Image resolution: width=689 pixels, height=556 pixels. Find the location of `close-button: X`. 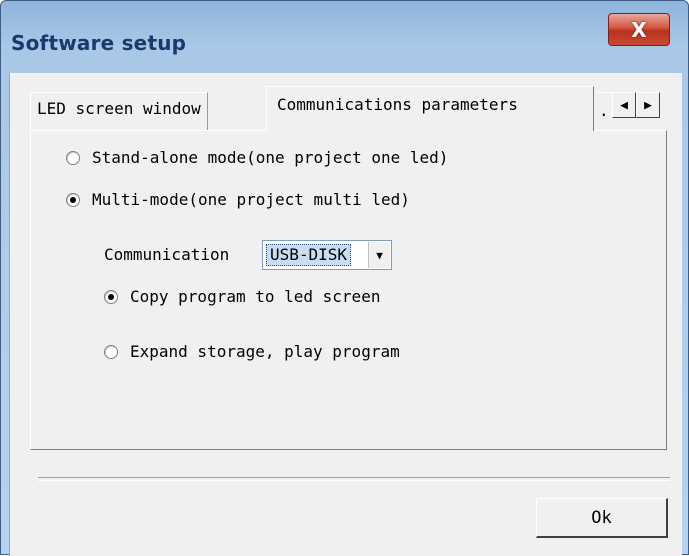

close-button: X is located at coordinates (639, 29).